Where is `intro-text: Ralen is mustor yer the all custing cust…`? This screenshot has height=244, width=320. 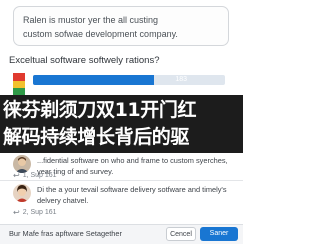
intro-text: Ralen is mustor yer the all custing cust… is located at coordinates (123, 27).